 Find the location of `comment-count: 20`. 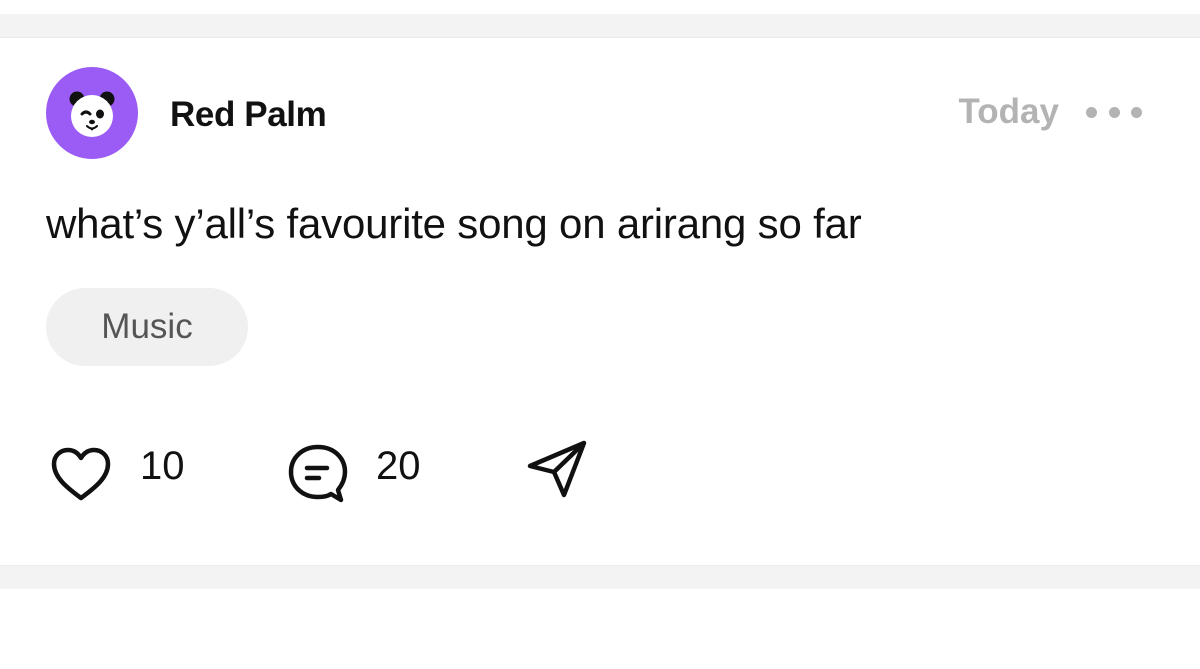

comment-count: 20 is located at coordinates (398, 466).